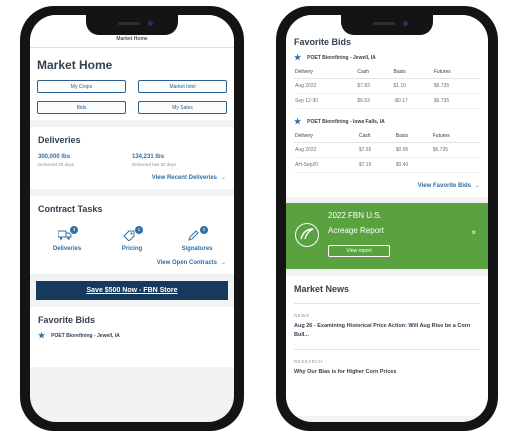 This screenshot has width=511, height=437. What do you see at coordinates (85, 160) in the screenshot?
I see `delivery-stat: 300,000 lbs Delivered 30 days` at bounding box center [85, 160].